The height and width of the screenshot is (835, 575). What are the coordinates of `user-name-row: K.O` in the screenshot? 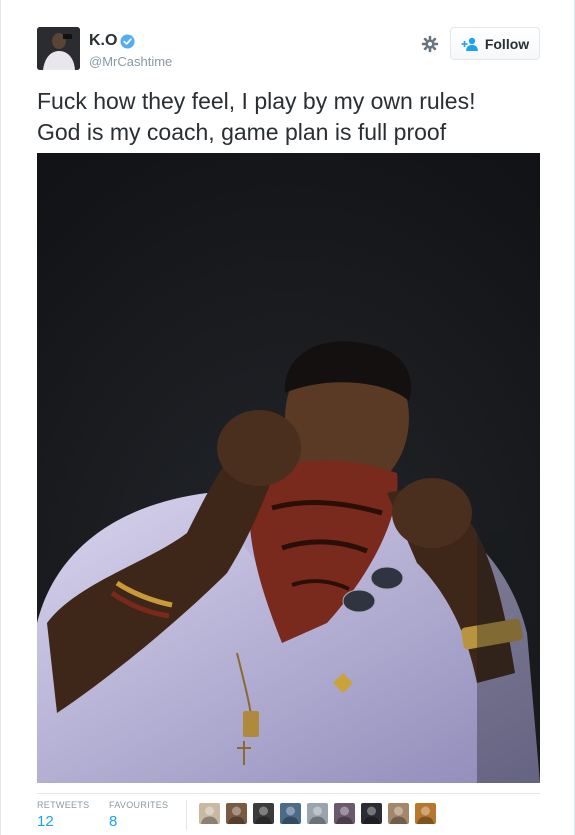 It's located at (112, 41).